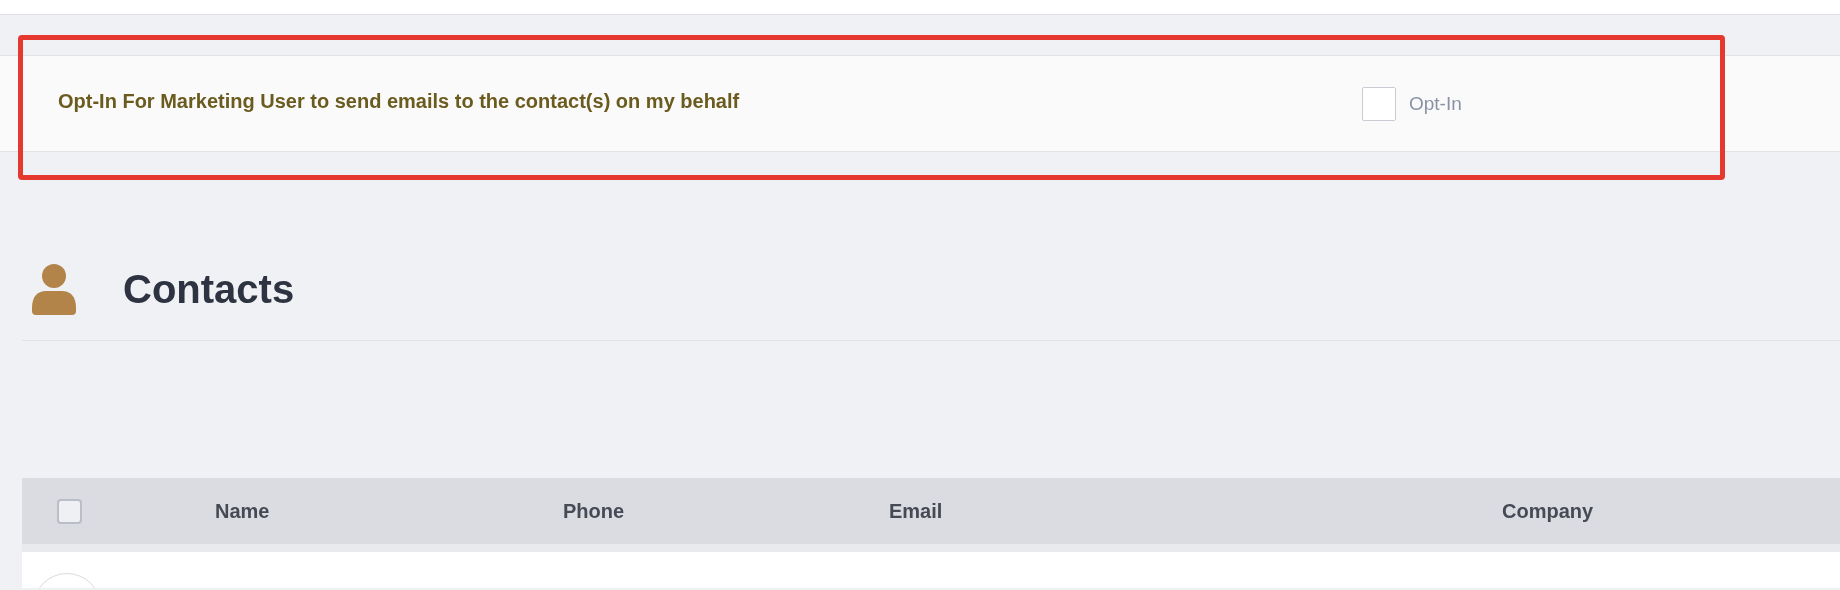  What do you see at coordinates (1379, 103) in the screenshot?
I see `opt-in-checkbox` at bounding box center [1379, 103].